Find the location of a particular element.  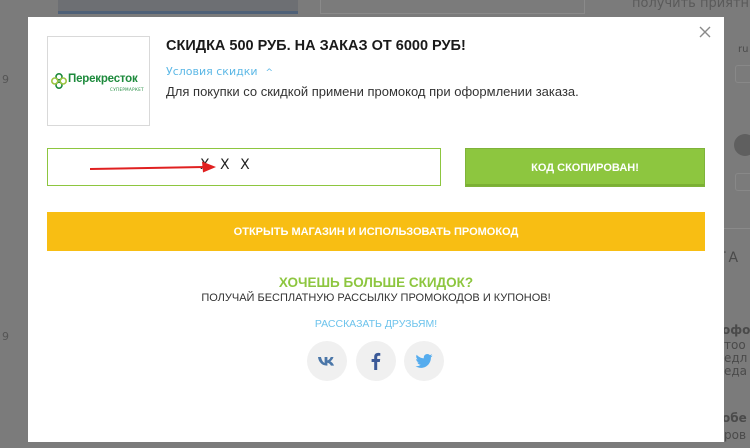

facebook-icon is located at coordinates (376, 361).